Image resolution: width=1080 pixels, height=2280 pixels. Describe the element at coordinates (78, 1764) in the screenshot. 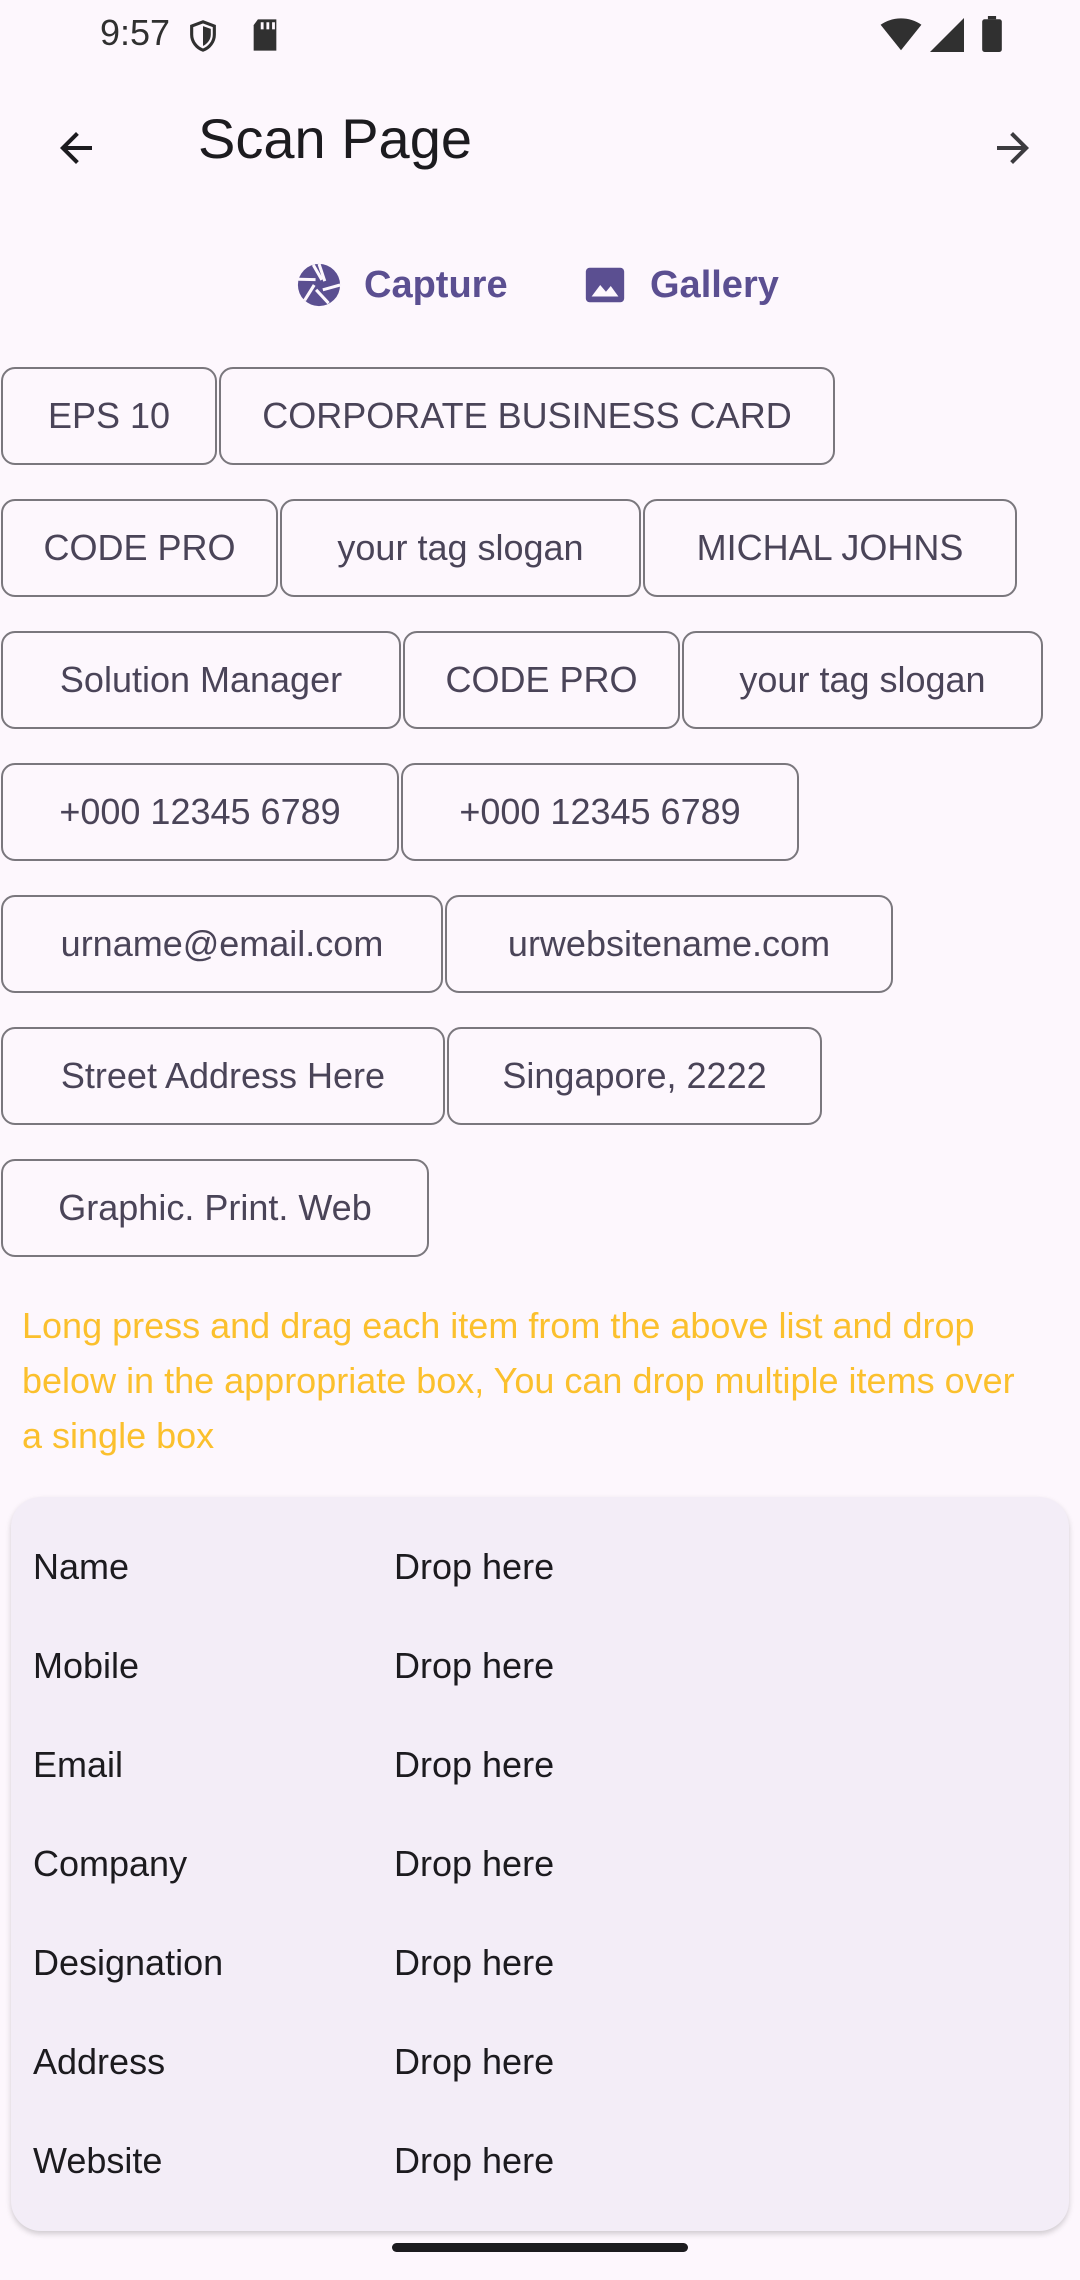

I see `field-label: Email` at that location.